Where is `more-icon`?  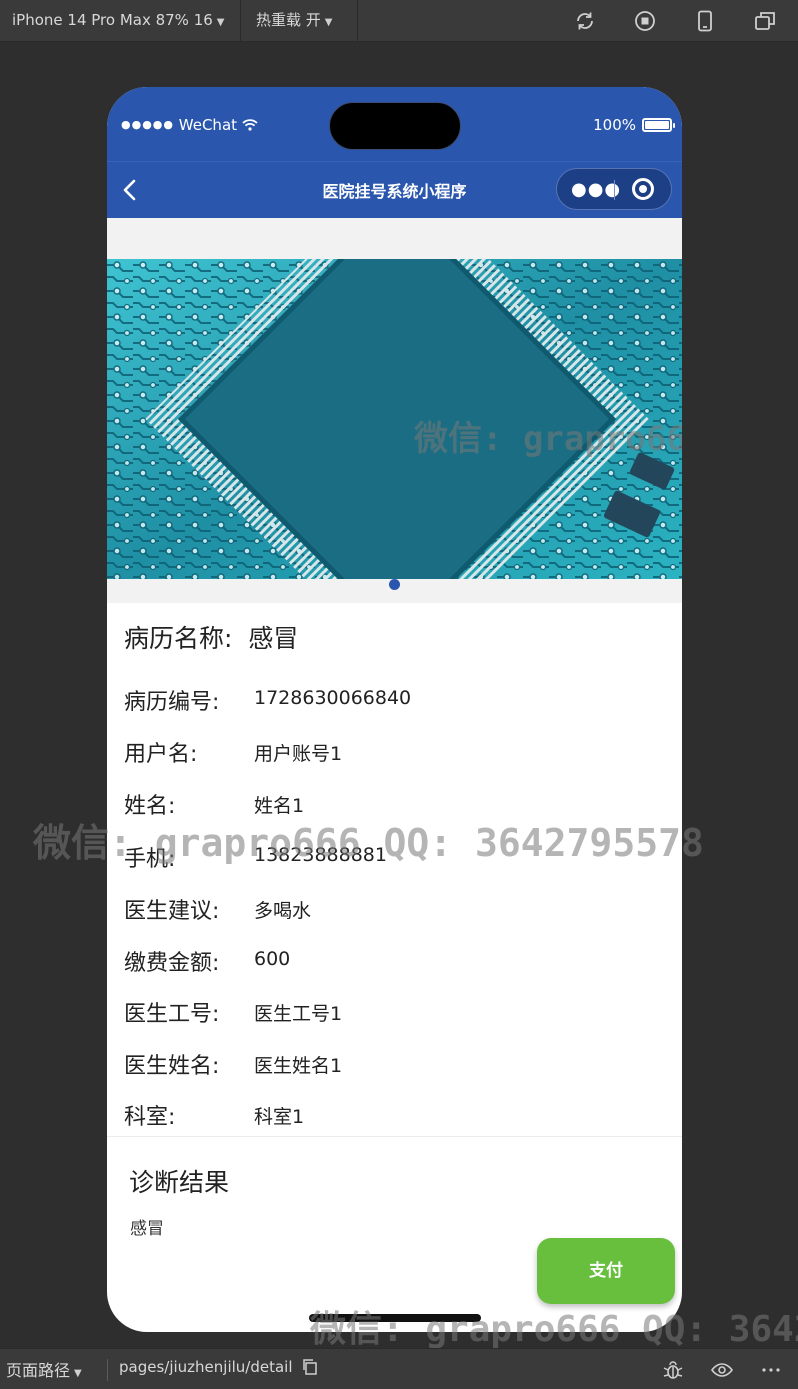 more-icon is located at coordinates (771, 1370).